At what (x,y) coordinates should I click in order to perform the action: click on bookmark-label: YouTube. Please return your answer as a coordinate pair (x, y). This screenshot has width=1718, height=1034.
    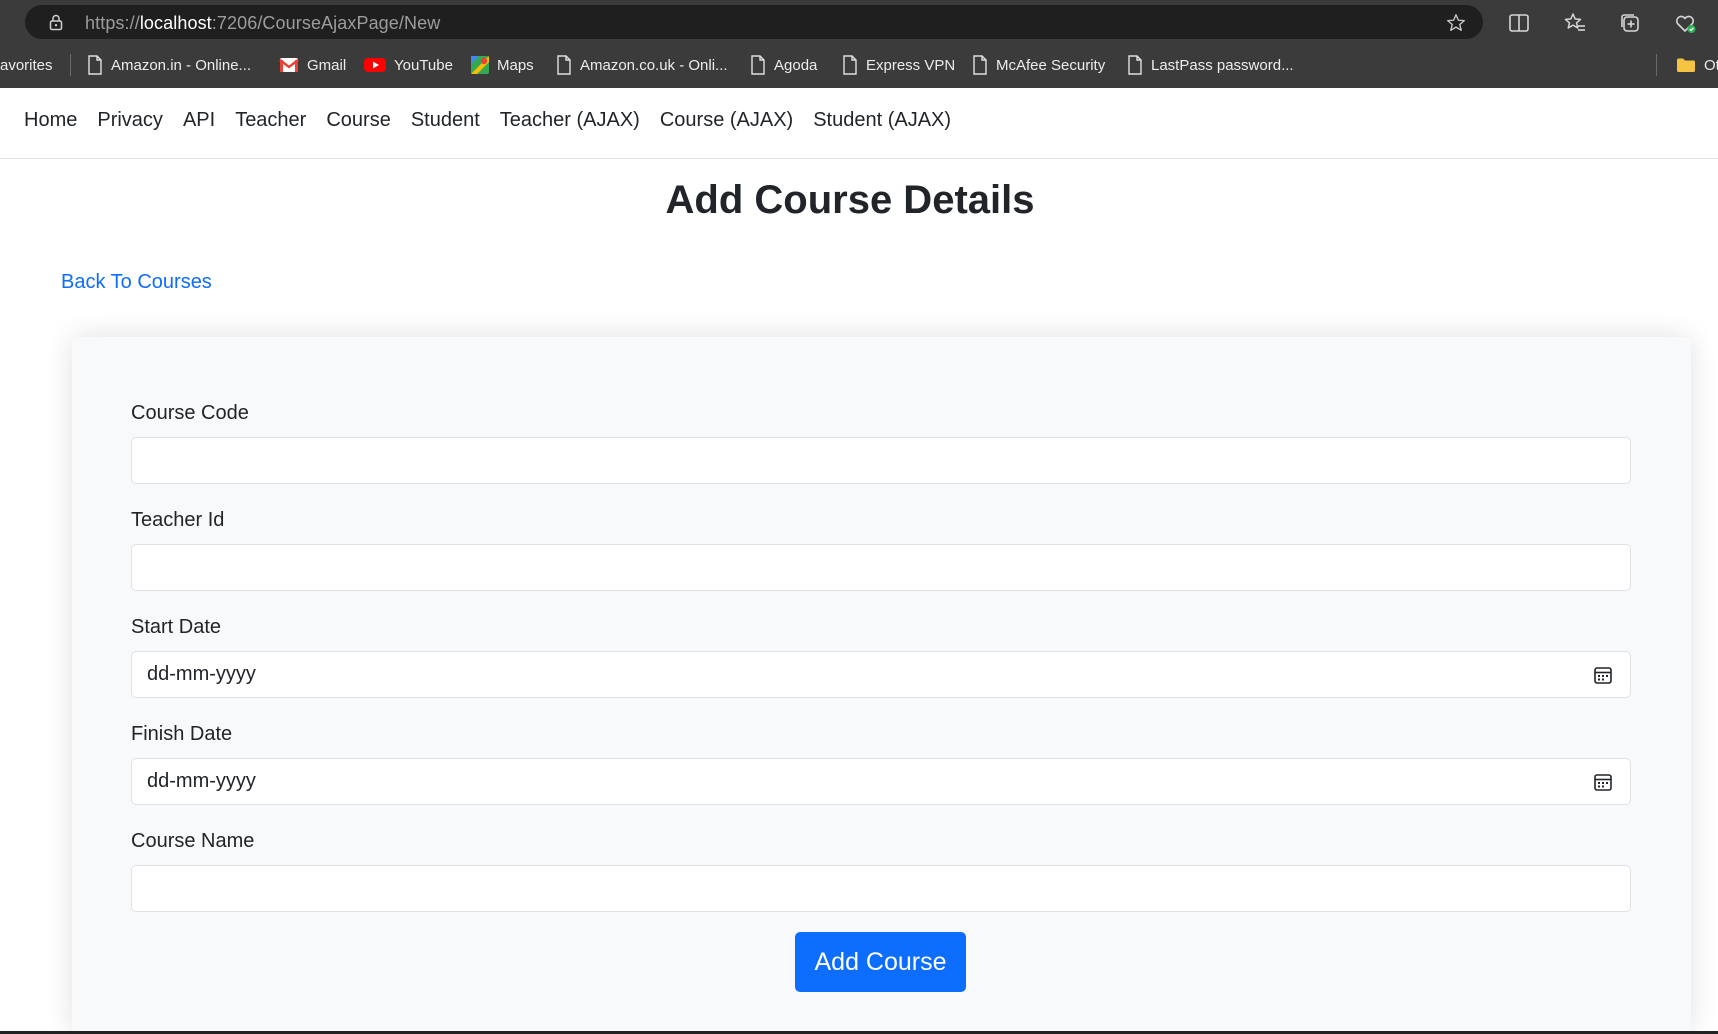
    Looking at the image, I should click on (423, 65).